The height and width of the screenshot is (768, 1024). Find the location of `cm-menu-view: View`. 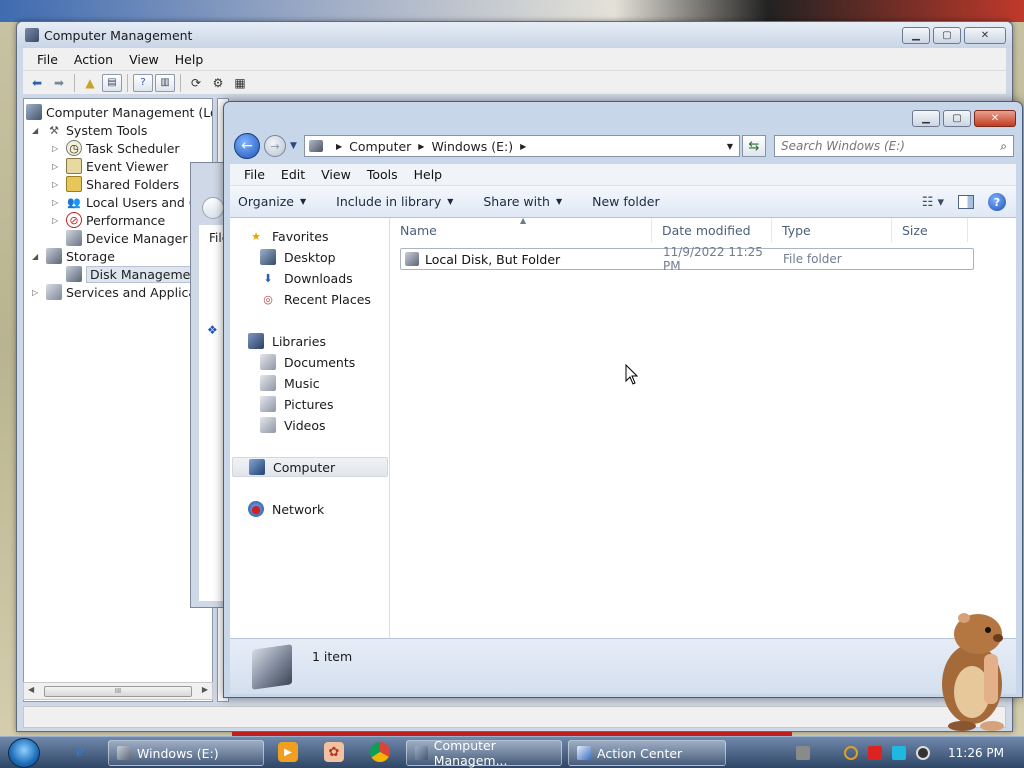

cm-menu-view: View is located at coordinates (144, 59).